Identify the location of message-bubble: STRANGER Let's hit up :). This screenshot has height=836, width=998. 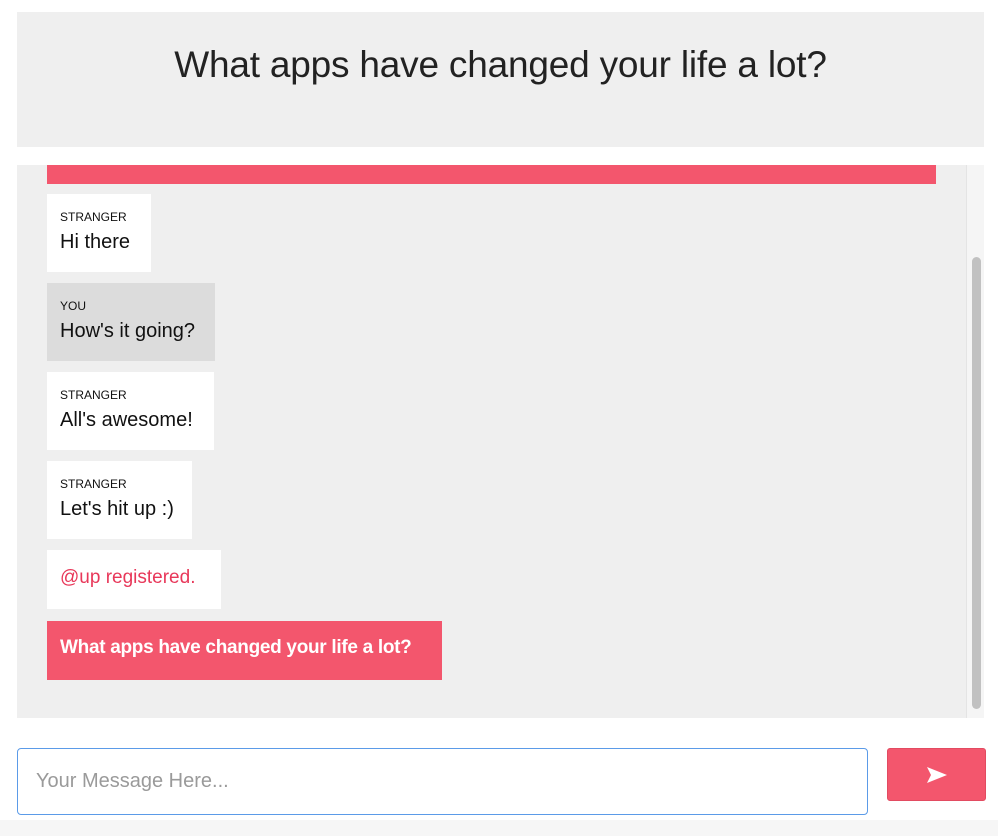
(119, 500).